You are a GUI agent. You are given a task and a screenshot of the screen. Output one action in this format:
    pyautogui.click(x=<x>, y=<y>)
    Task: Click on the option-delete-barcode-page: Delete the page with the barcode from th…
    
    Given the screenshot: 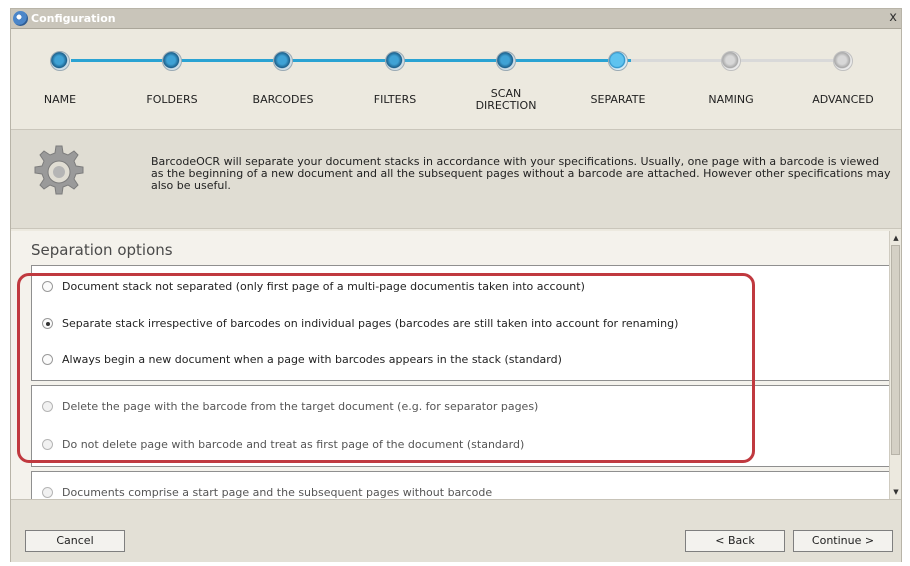 What is the action you would take?
    pyautogui.click(x=290, y=406)
    